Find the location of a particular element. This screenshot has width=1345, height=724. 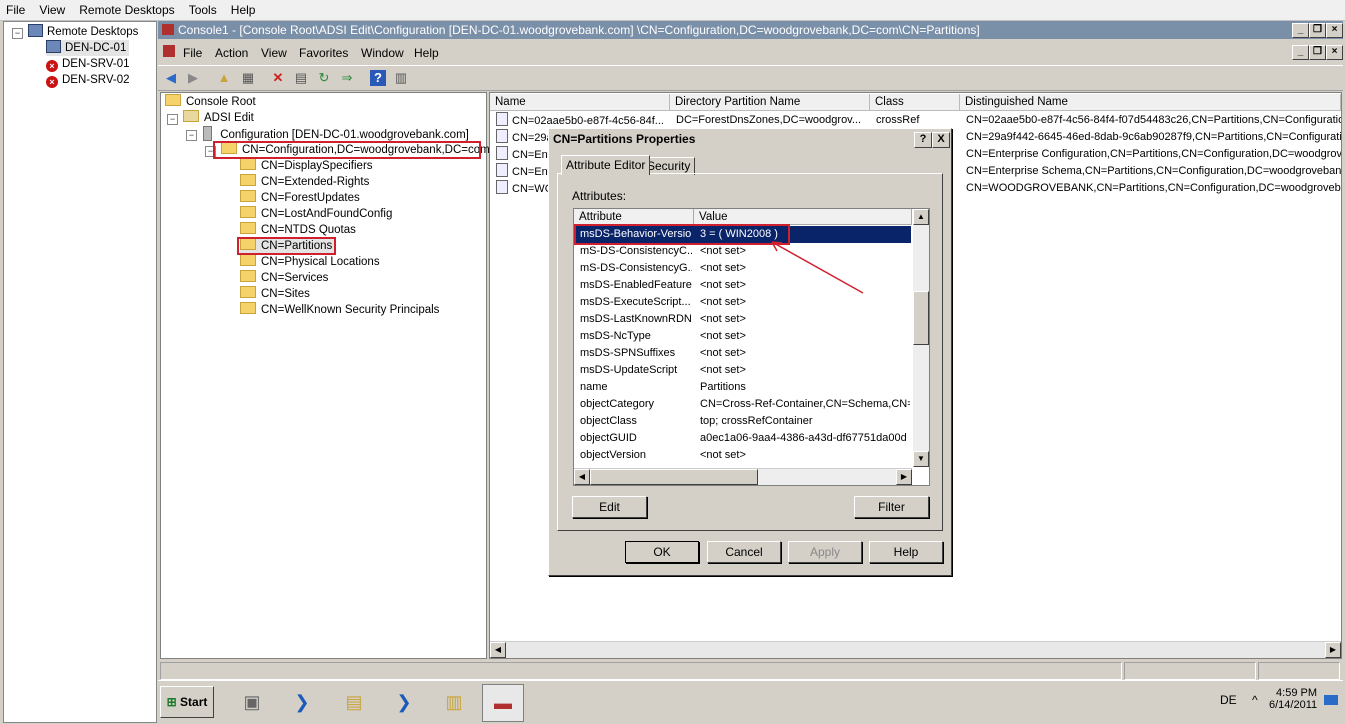

clock: 4:59 PM 6/14/2011 is located at coordinates (1293, 699).